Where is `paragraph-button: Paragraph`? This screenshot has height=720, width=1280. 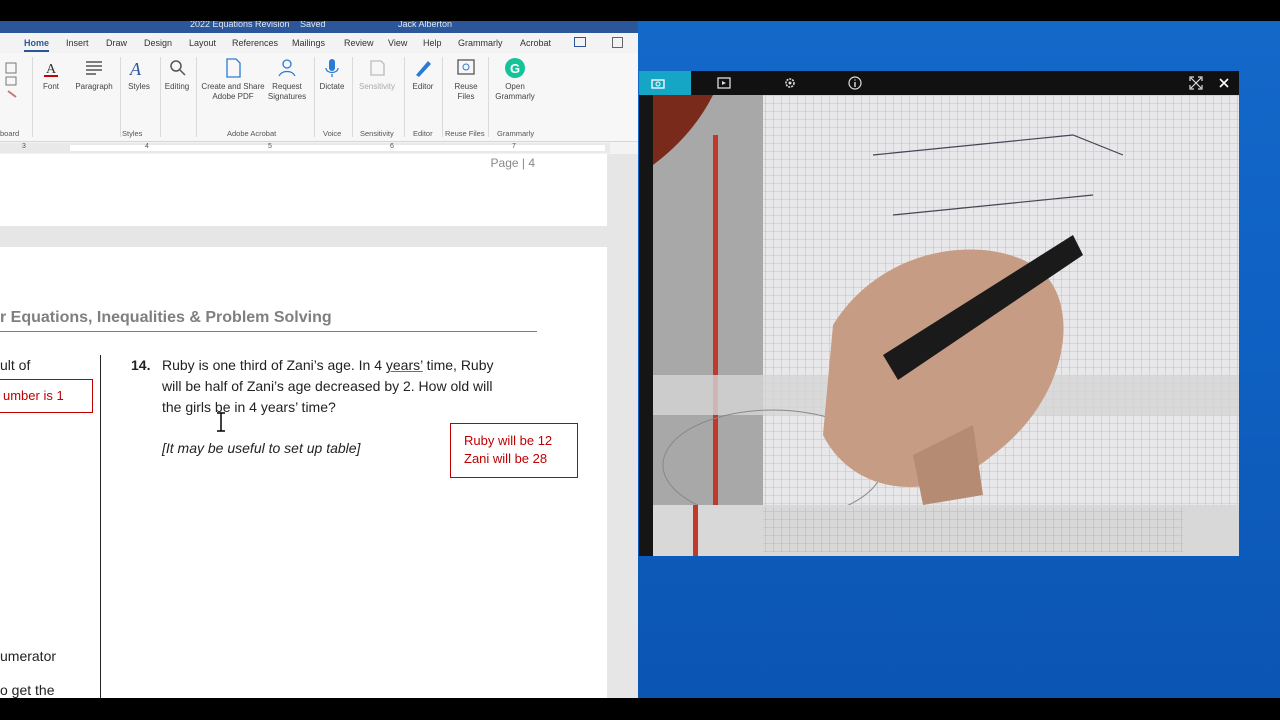
paragraph-button: Paragraph is located at coordinates (94, 74).